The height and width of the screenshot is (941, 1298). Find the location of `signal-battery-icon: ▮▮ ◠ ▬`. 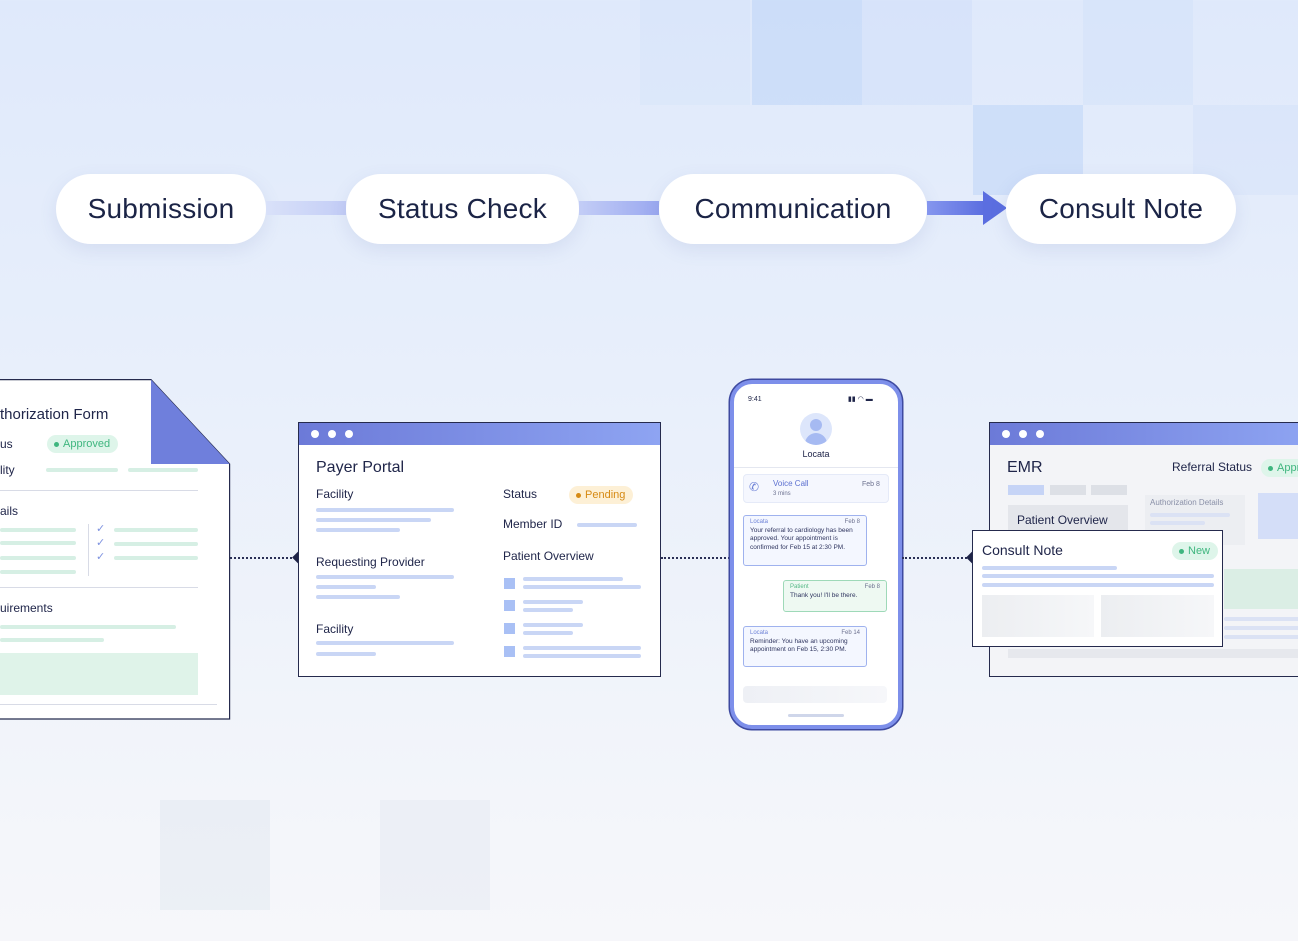

signal-battery-icon: ▮▮ ◠ ▬ is located at coordinates (860, 399).